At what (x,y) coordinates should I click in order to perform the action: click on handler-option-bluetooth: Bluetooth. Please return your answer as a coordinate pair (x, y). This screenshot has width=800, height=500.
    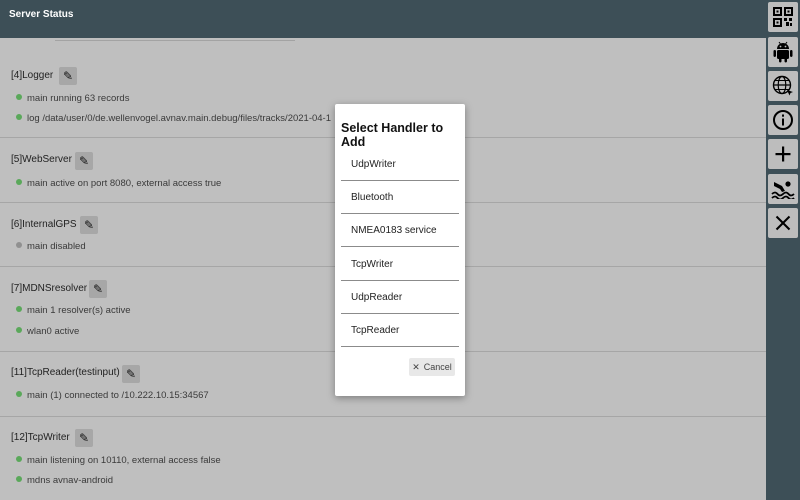
    Looking at the image, I should click on (400, 197).